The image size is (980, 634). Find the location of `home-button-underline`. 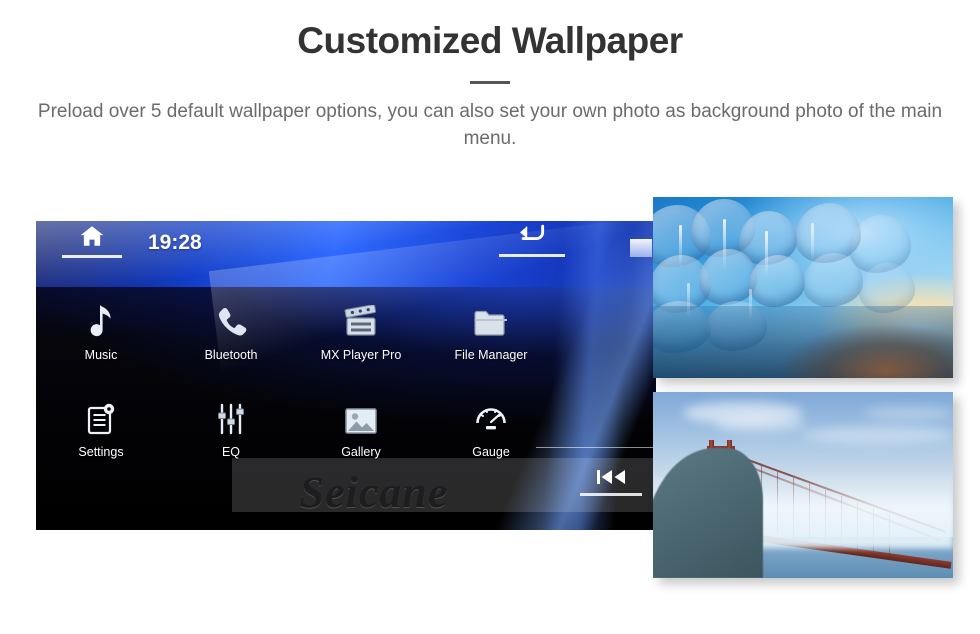

home-button-underline is located at coordinates (92, 256).